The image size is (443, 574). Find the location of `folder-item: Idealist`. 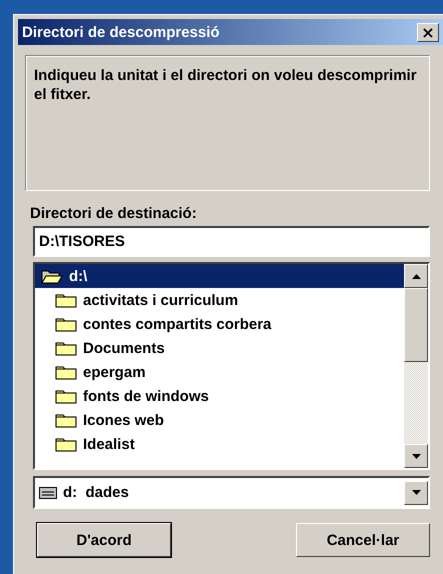

folder-item: Idealist is located at coordinates (219, 444).